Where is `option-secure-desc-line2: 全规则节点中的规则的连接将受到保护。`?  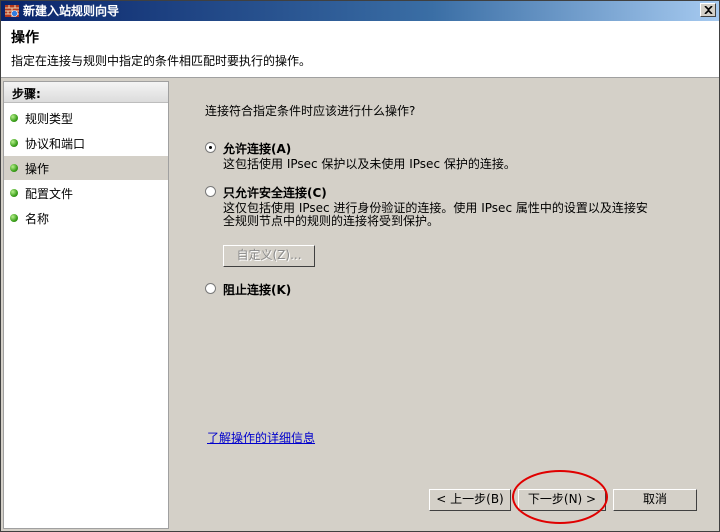 option-secure-desc-line2: 全规则节点中的规则的连接将受到保护。 is located at coordinates (331, 221).